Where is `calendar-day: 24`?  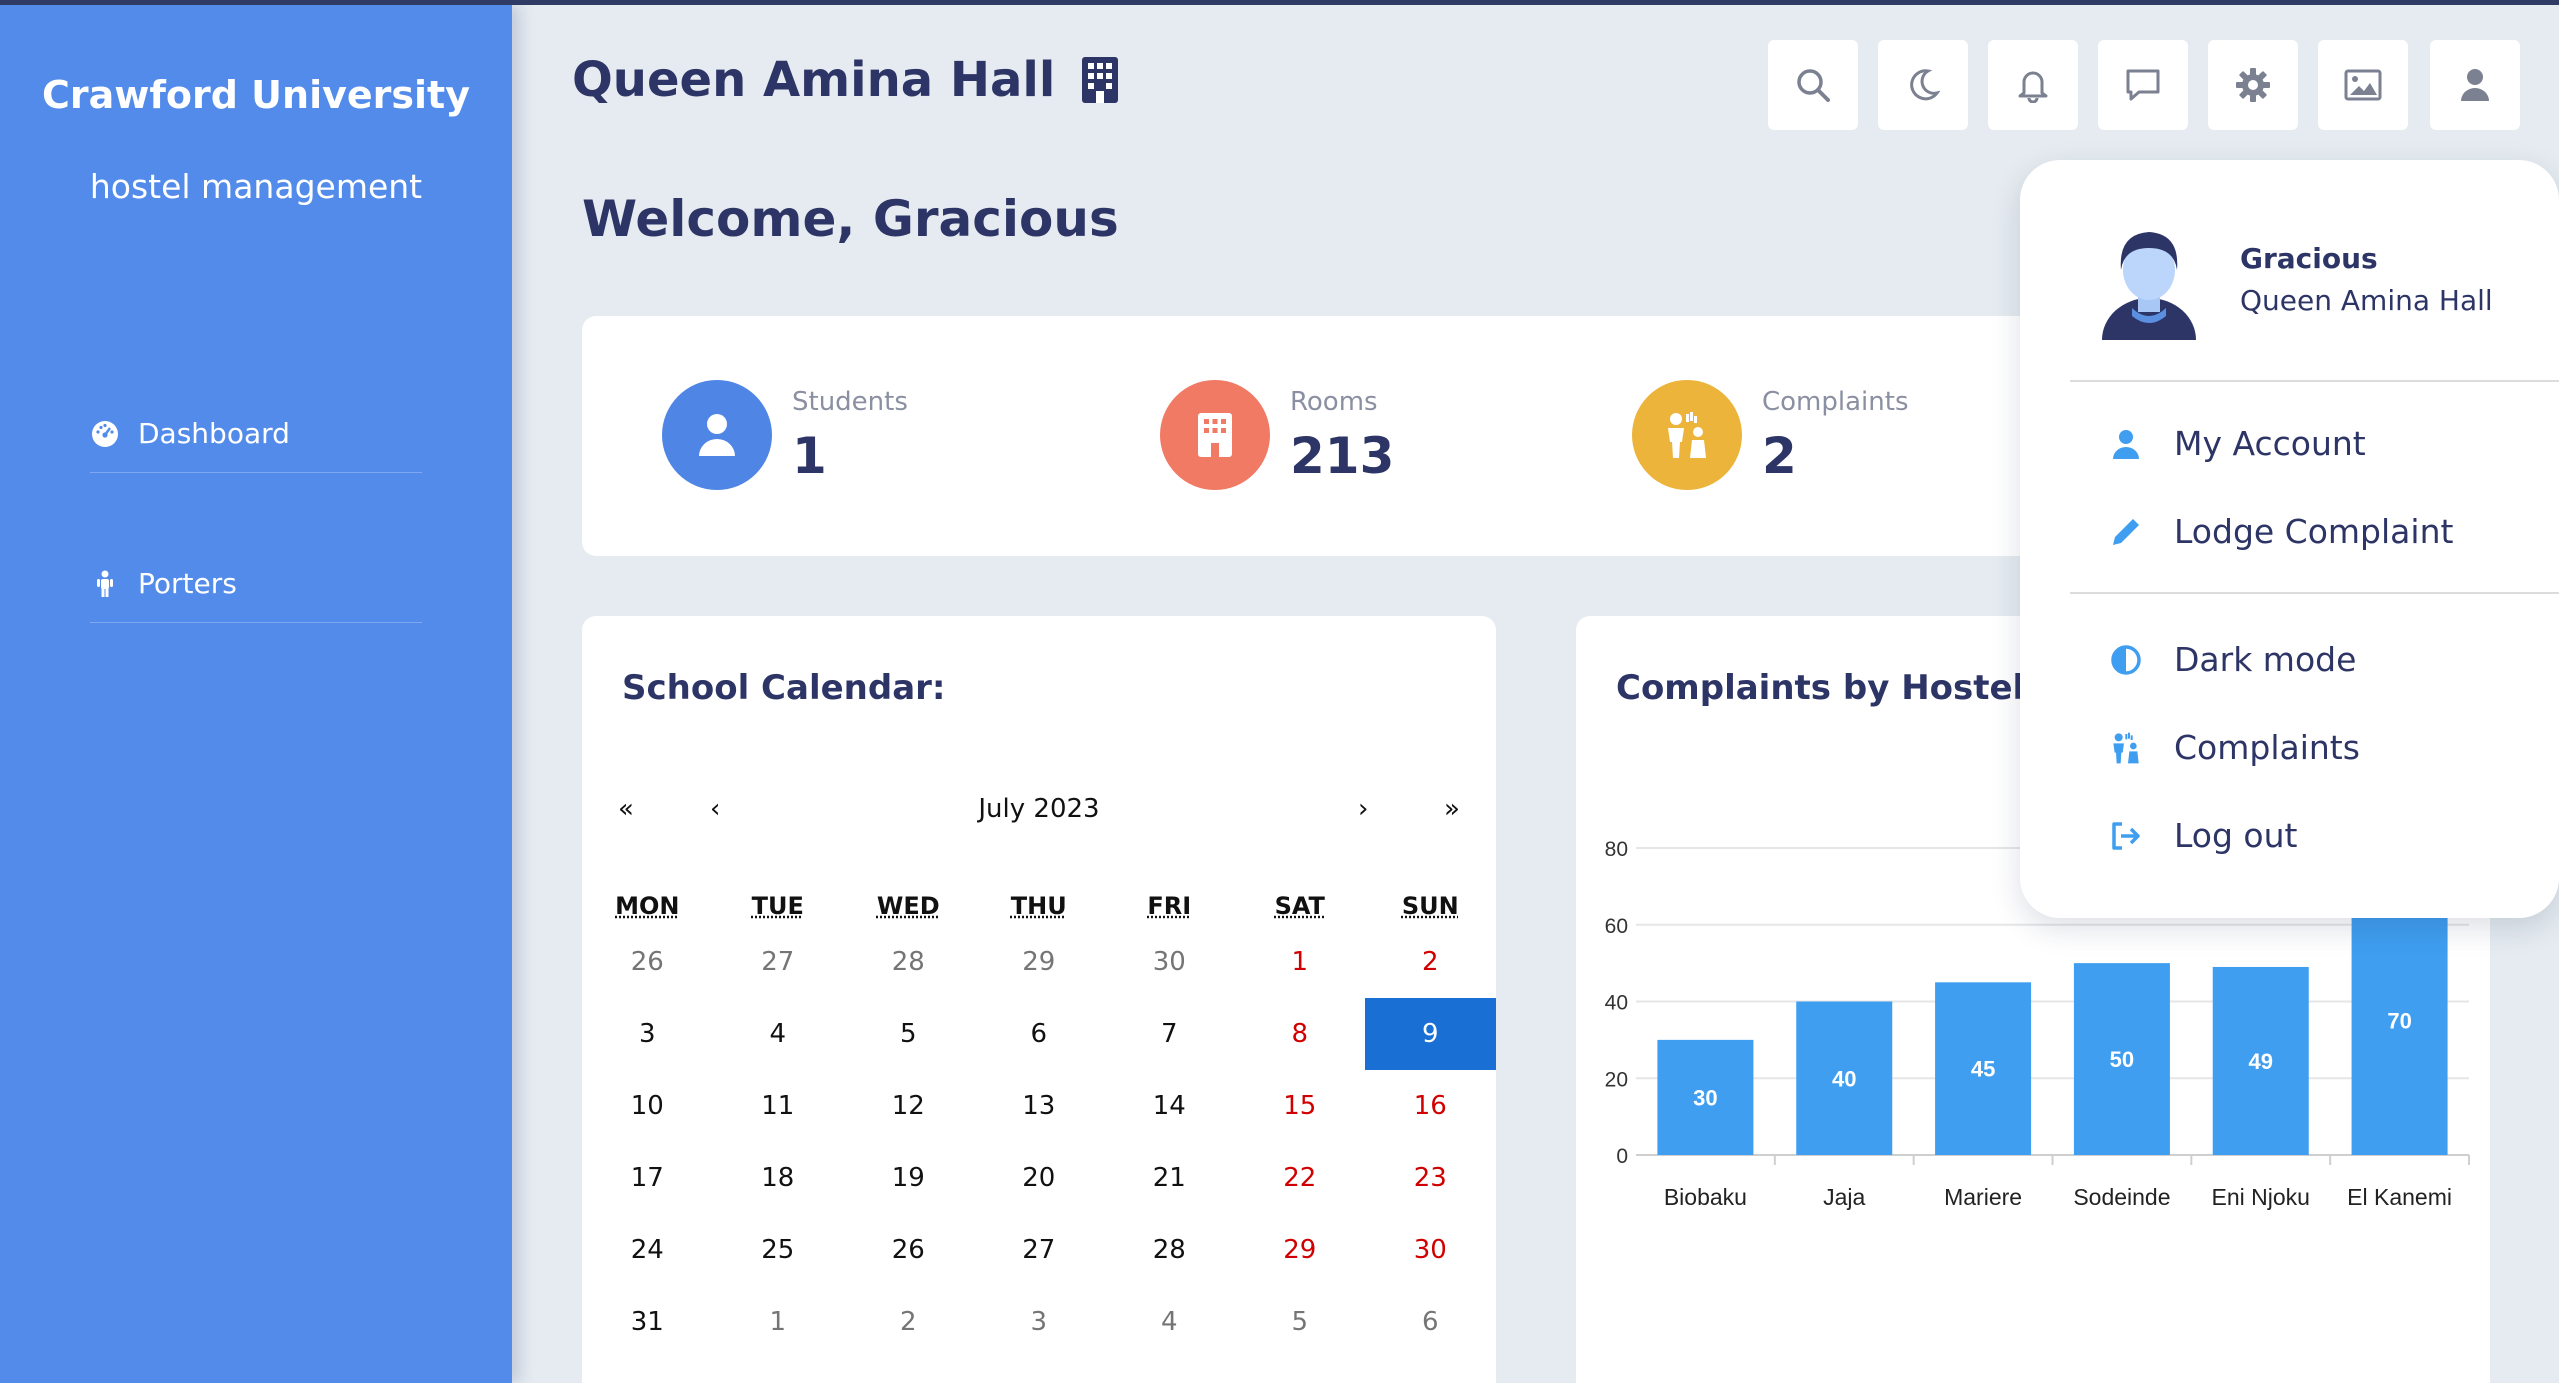
calendar-day: 24 is located at coordinates (647, 1250).